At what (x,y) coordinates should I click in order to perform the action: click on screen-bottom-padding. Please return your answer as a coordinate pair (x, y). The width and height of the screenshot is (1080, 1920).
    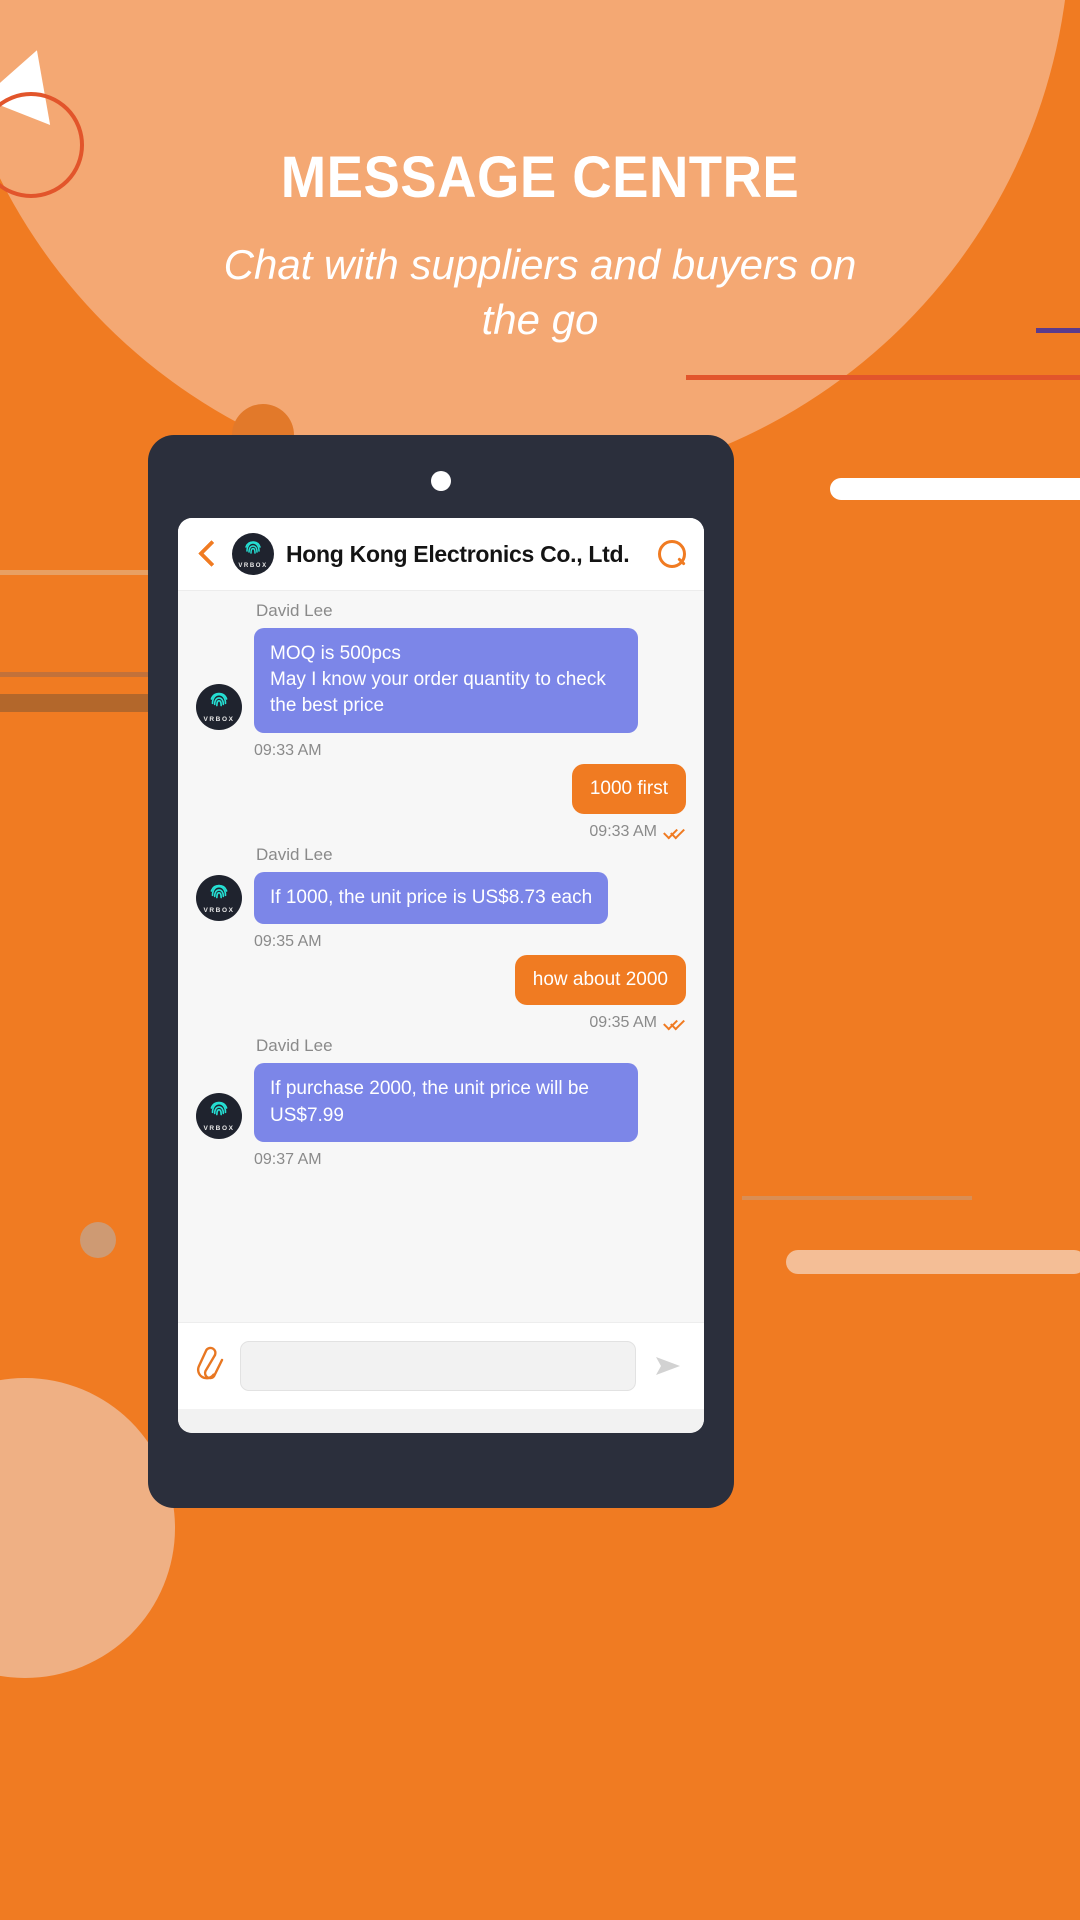
    Looking at the image, I should click on (441, 1421).